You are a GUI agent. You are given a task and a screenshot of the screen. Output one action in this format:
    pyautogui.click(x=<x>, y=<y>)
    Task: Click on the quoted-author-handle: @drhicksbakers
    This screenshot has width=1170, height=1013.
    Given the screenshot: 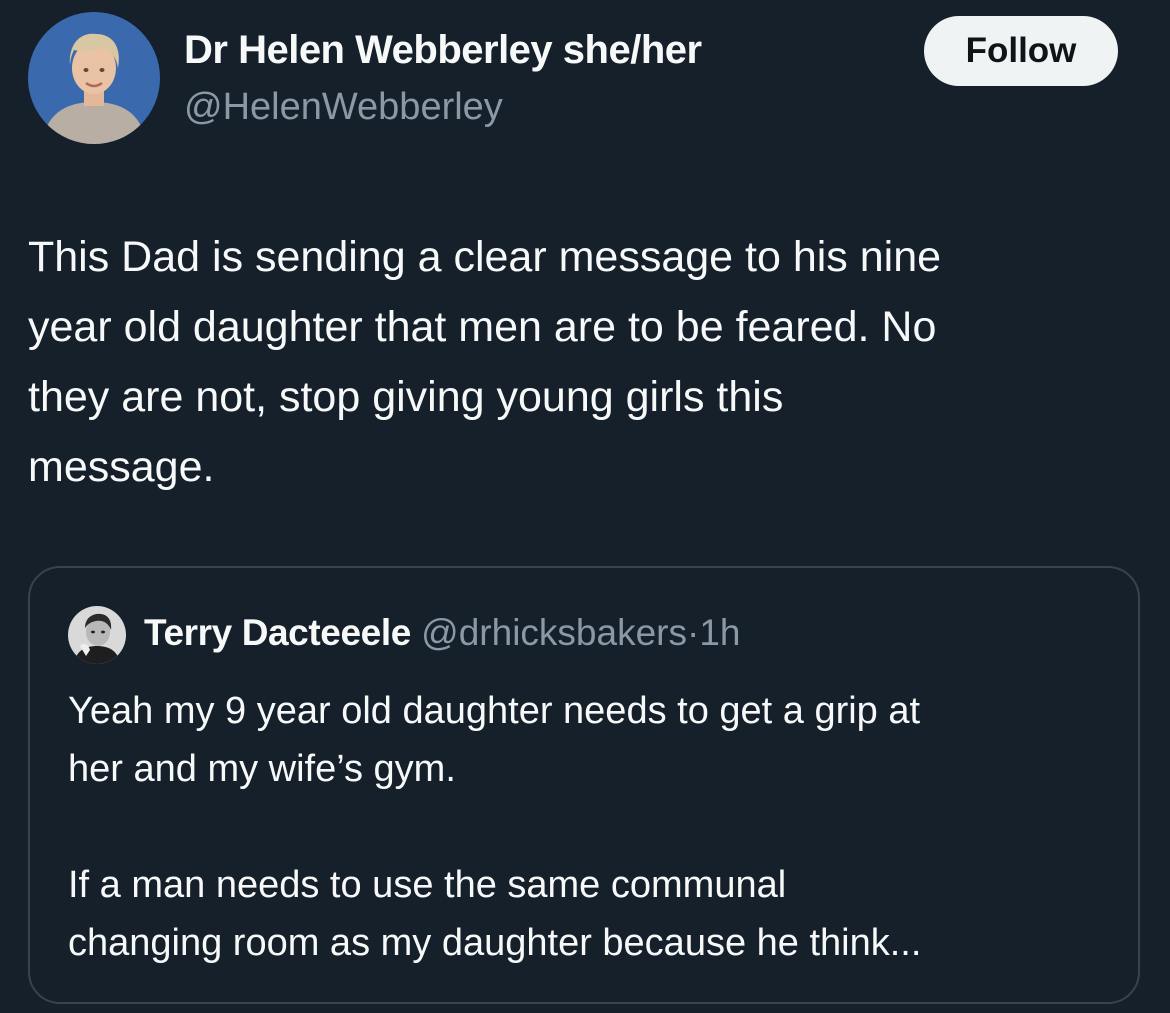 What is the action you would take?
    pyautogui.click(x=554, y=632)
    